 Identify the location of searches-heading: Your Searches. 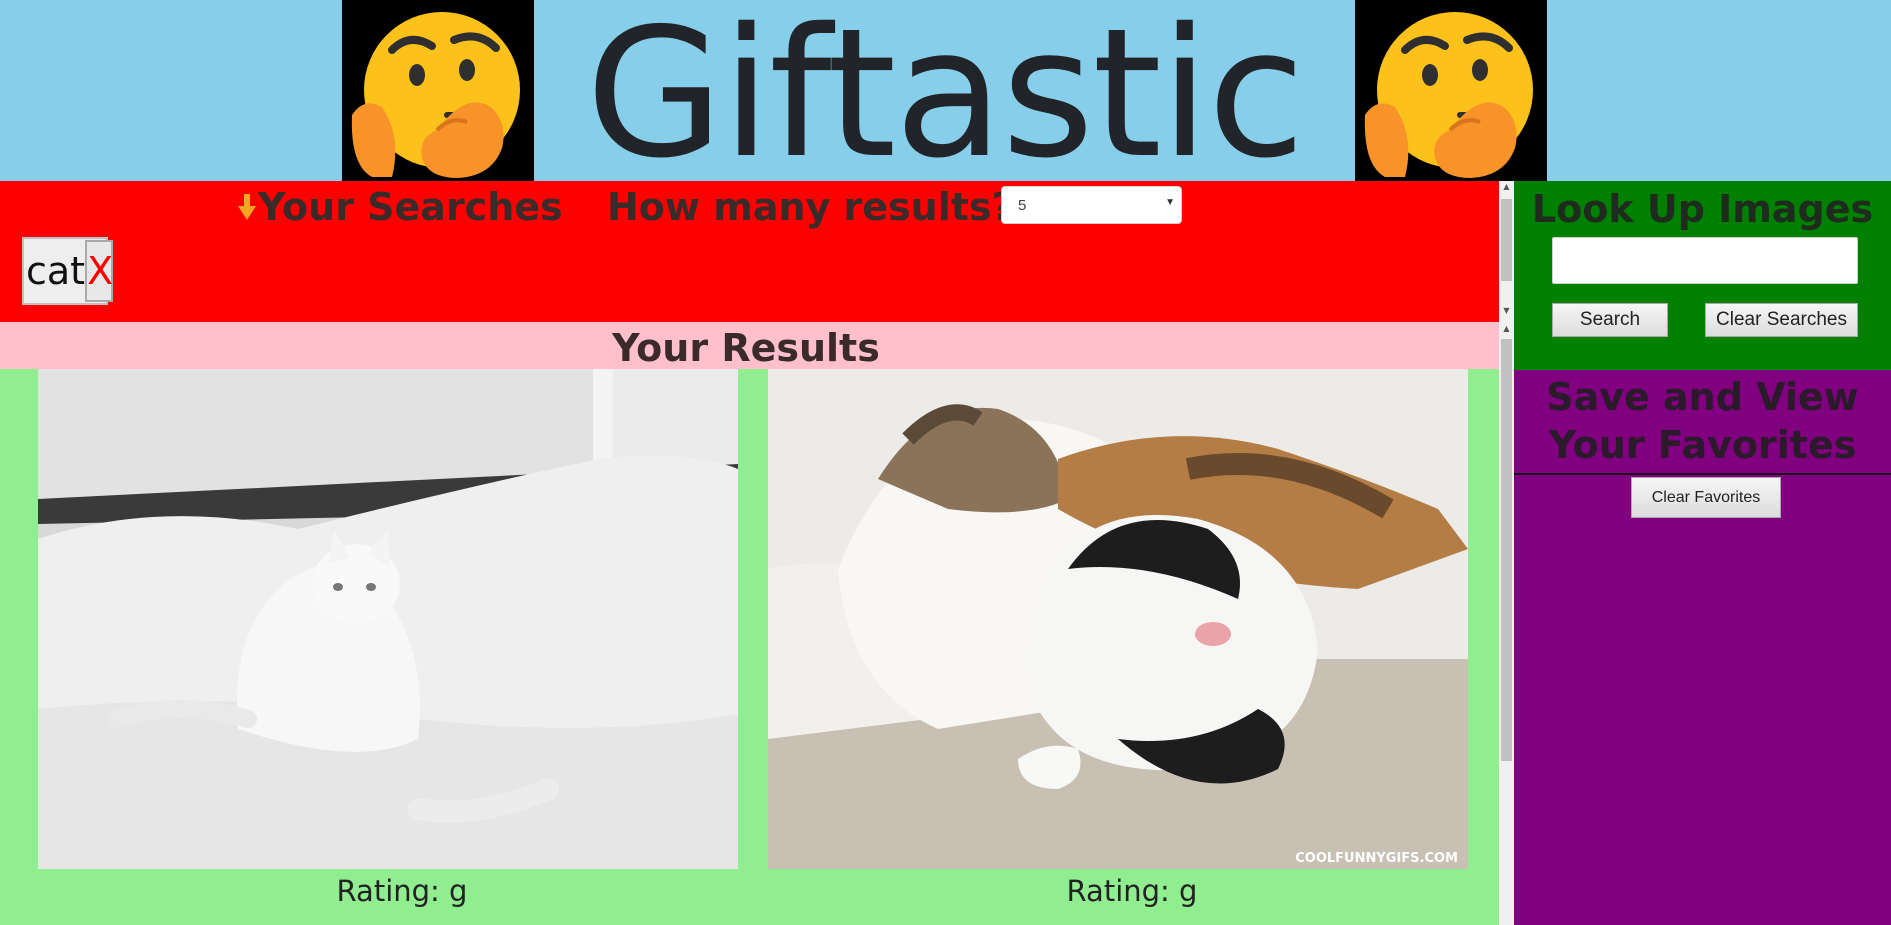
(400, 207).